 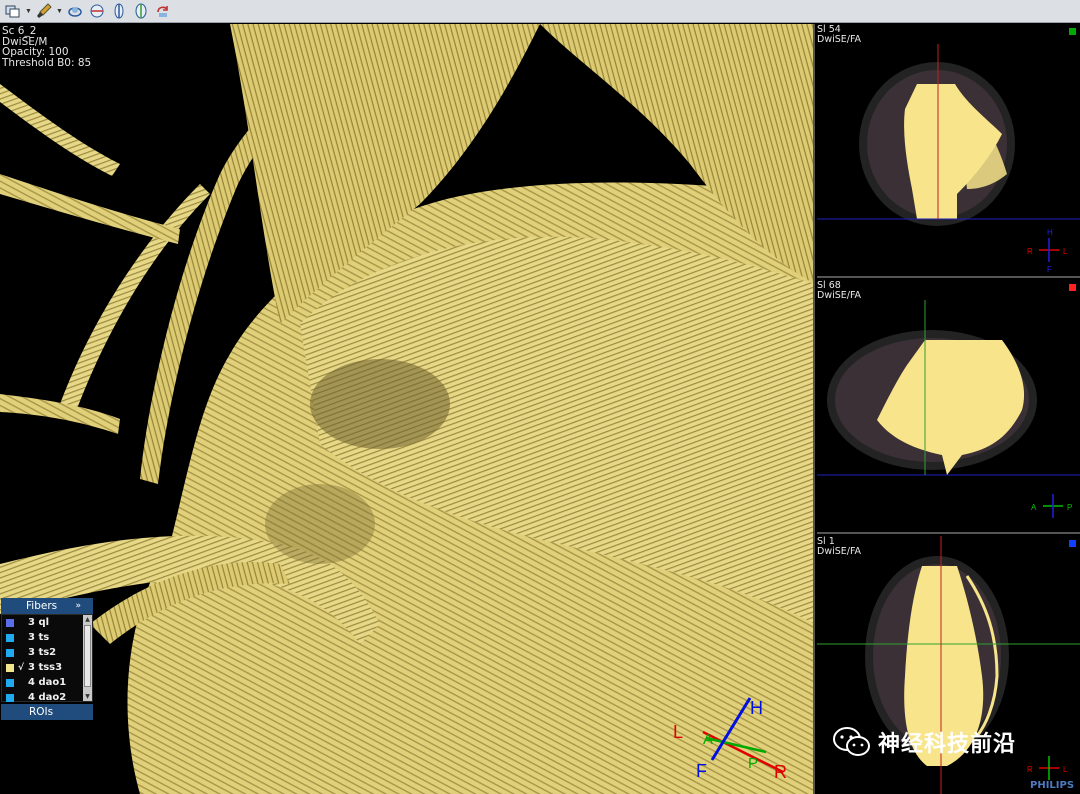 What do you see at coordinates (41, 712) in the screenshot?
I see `rois-panel-title: ROIs` at bounding box center [41, 712].